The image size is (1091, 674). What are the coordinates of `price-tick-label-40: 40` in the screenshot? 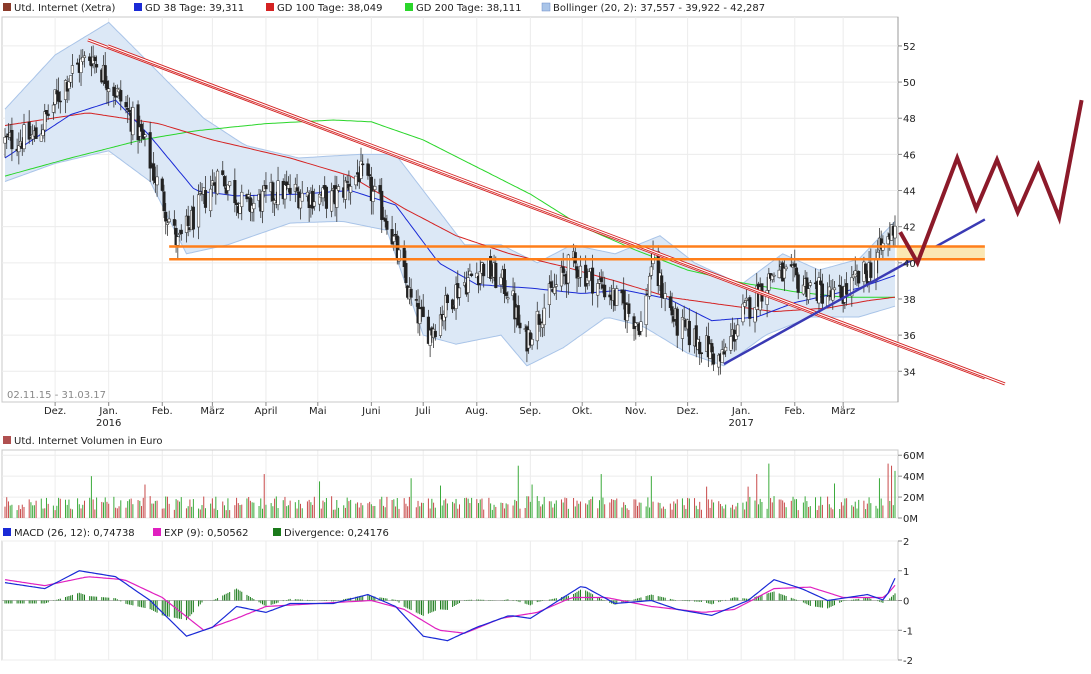 It's located at (909, 264).